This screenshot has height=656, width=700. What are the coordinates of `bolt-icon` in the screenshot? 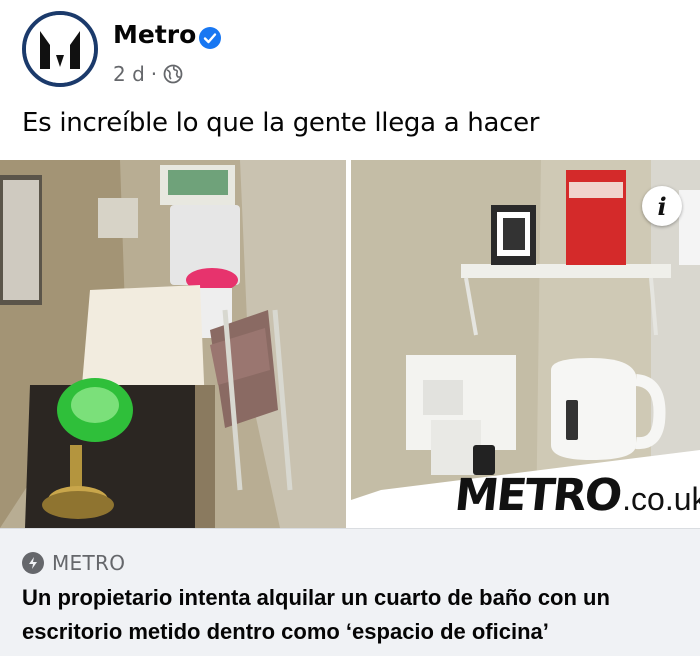 It's located at (33, 563).